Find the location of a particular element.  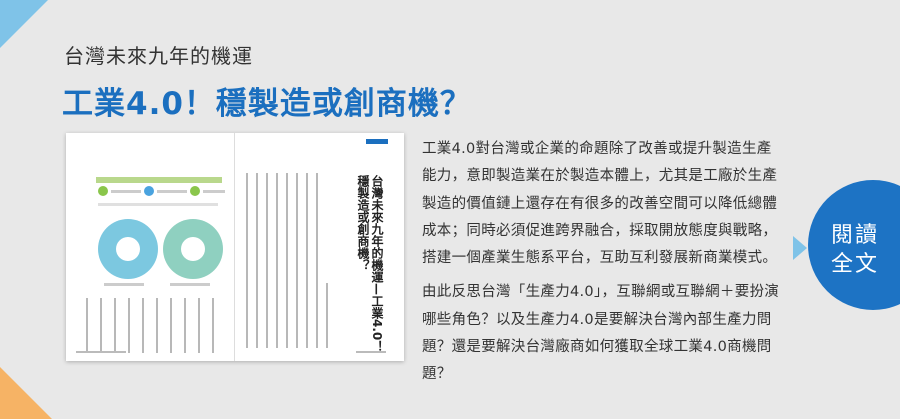

read-full-article-button: 閱讀 全文 is located at coordinates (854, 245).